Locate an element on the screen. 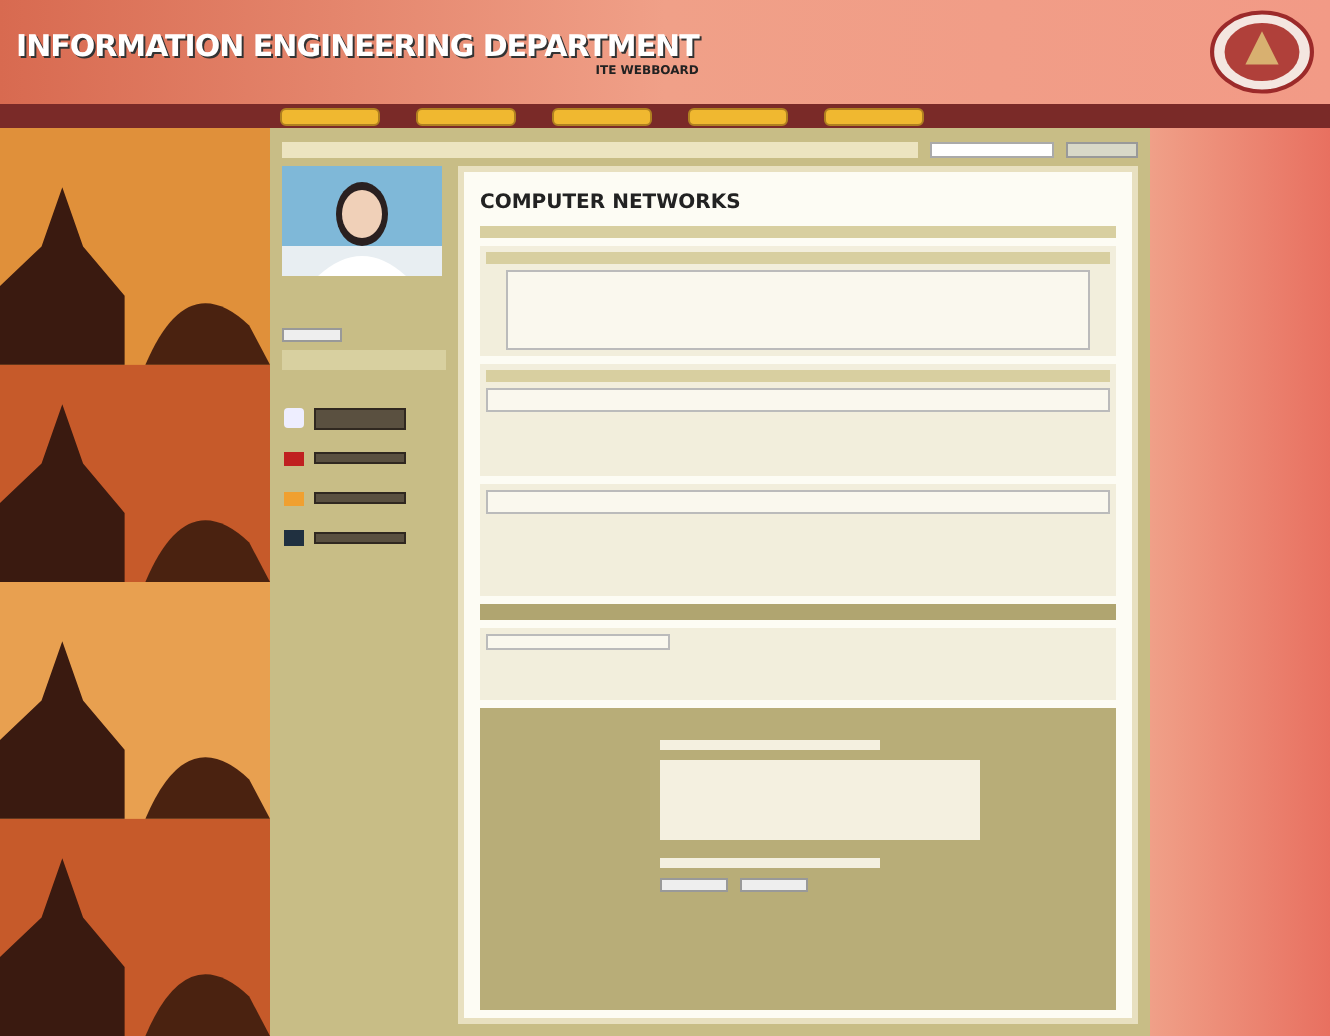  menu-item is located at coordinates (360, 418).